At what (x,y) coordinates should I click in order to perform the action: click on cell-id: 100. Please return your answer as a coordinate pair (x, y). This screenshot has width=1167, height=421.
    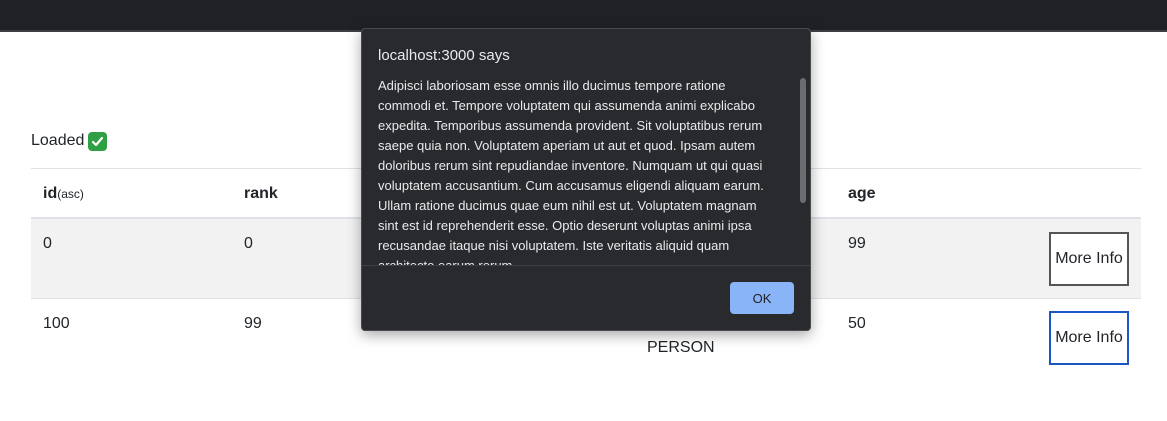
    Looking at the image, I should click on (56, 323).